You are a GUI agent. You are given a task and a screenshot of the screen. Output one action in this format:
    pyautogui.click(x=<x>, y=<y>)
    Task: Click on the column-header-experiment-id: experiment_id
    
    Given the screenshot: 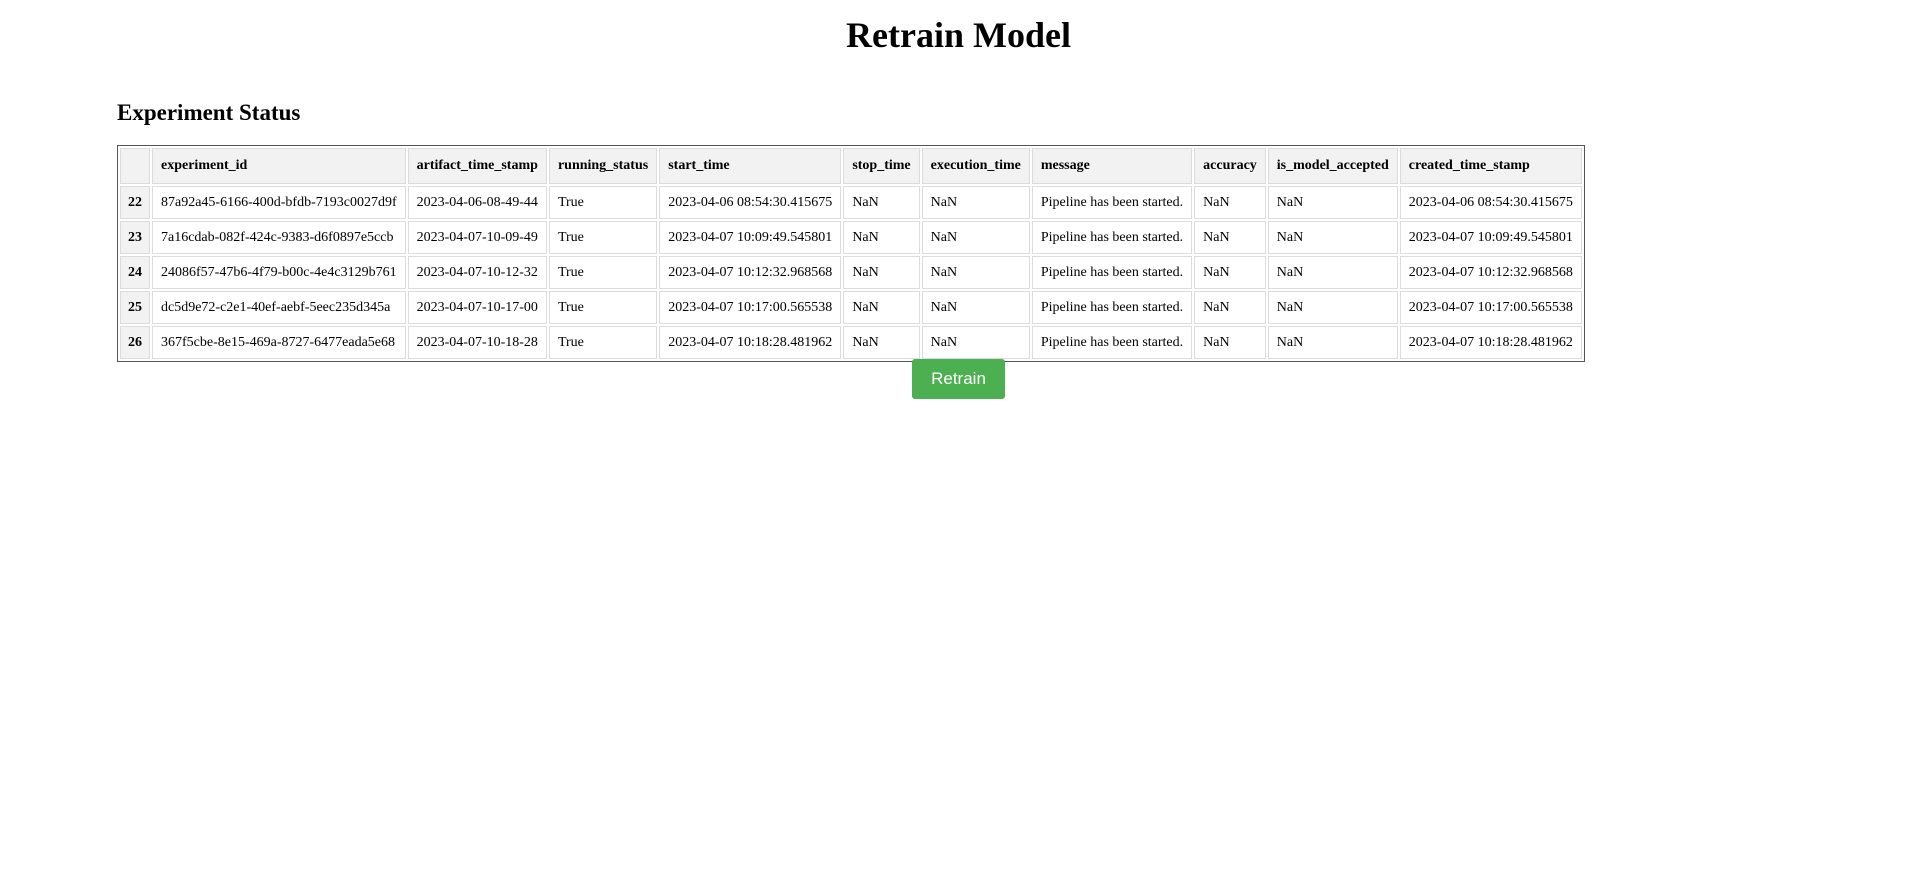 What is the action you would take?
    pyautogui.click(x=279, y=166)
    